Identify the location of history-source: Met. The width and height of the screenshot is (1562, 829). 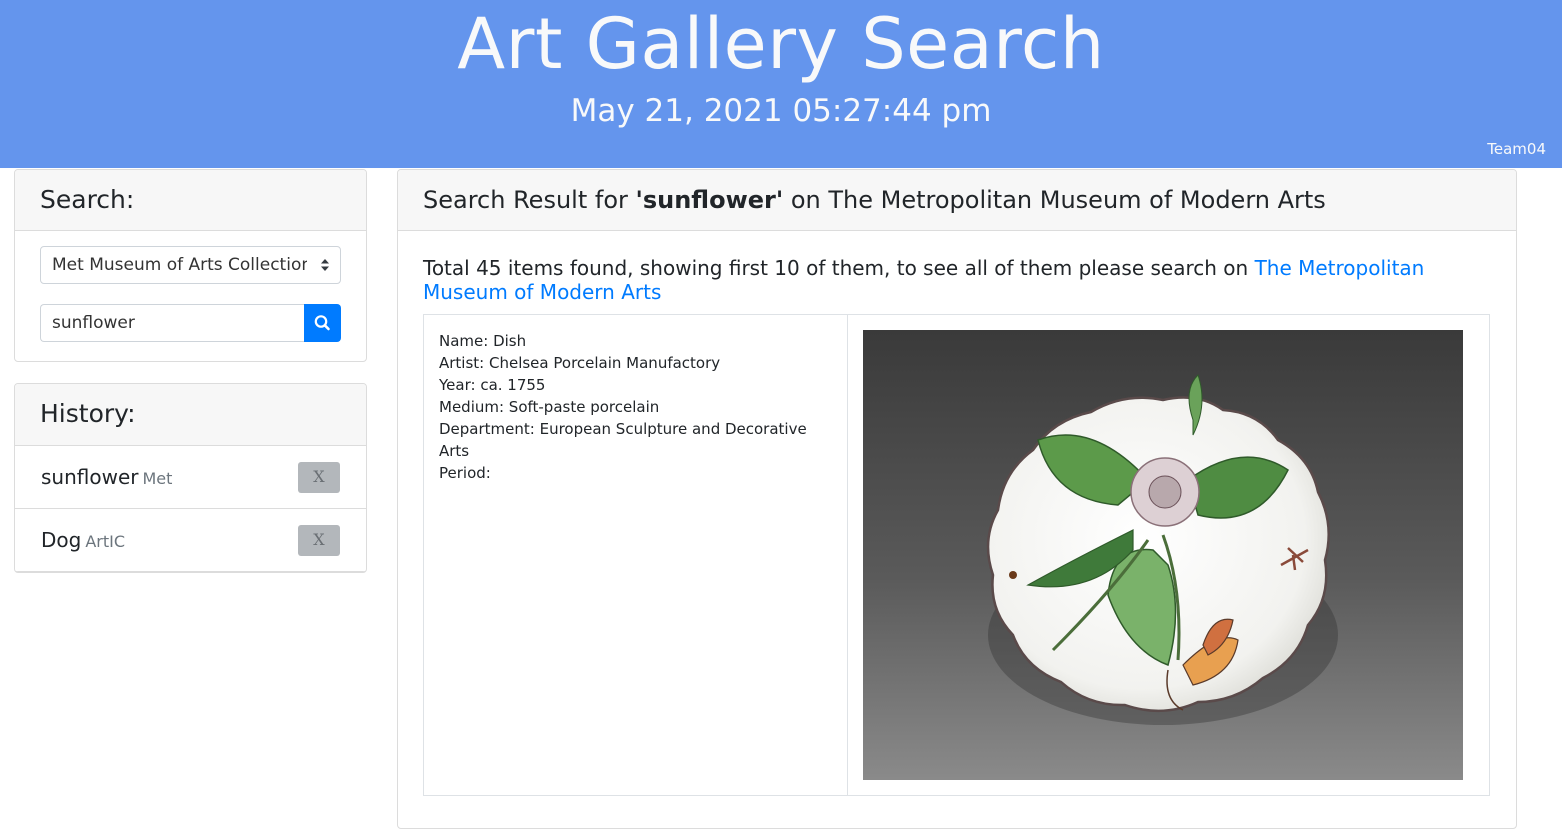
(157, 478).